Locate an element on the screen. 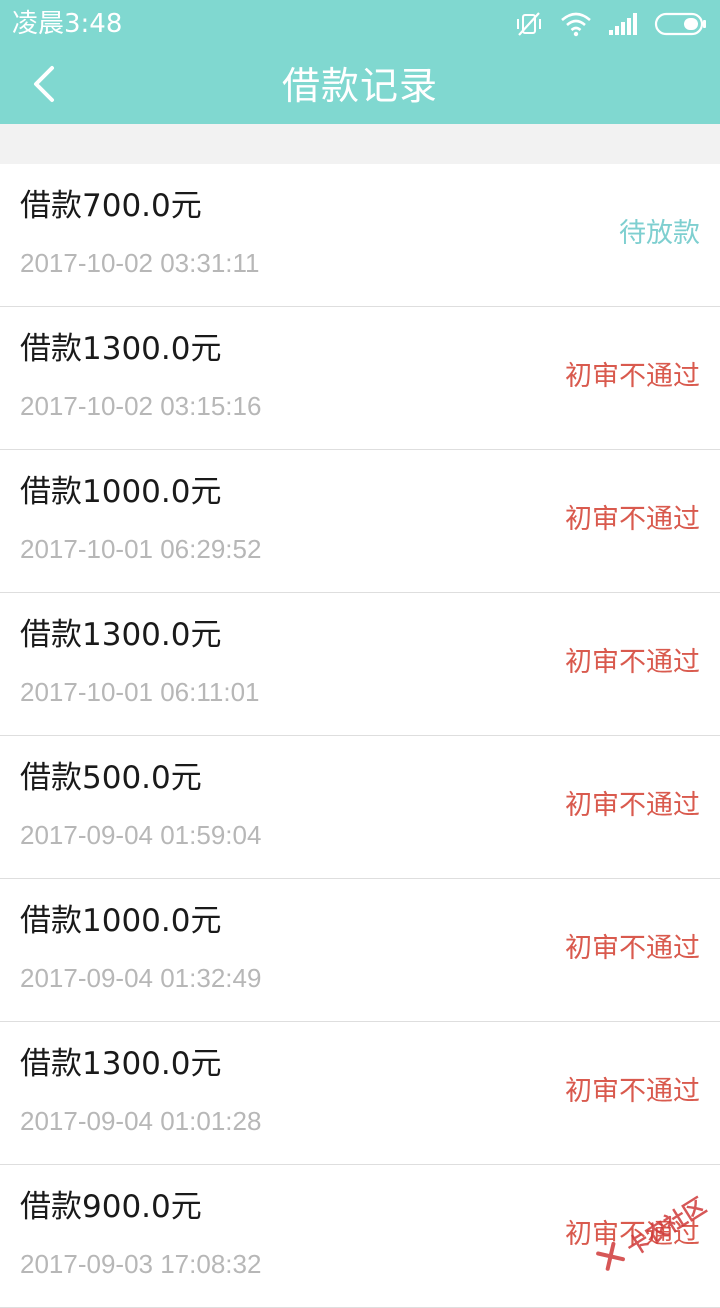  loan-timestamp: 2017-10-02 03:31:11 is located at coordinates (140, 263).